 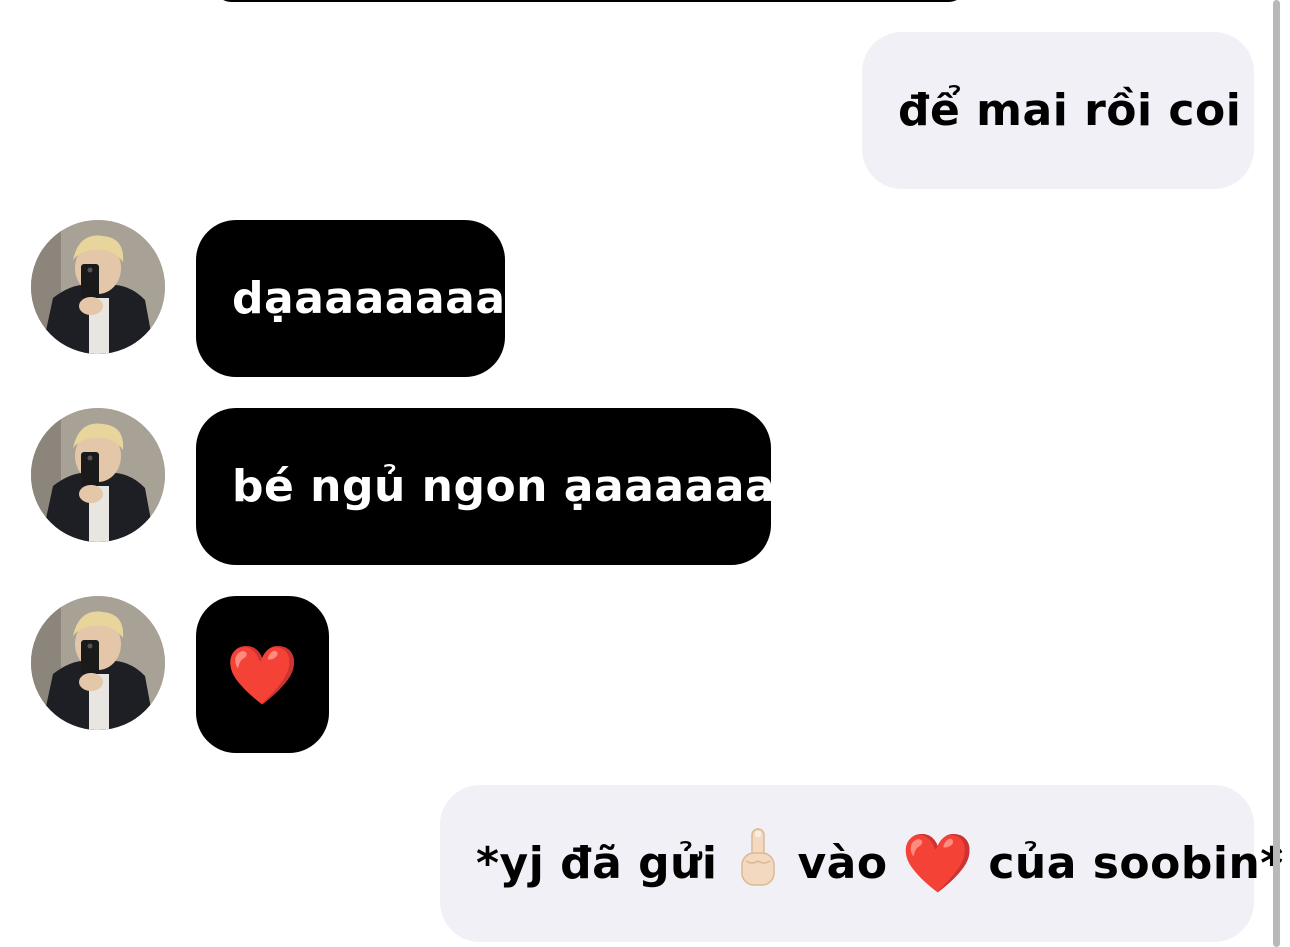 I want to click on incoming-message-bubble: bé ngủ ngon ạaaaaaaa, so click(x=500, y=486).